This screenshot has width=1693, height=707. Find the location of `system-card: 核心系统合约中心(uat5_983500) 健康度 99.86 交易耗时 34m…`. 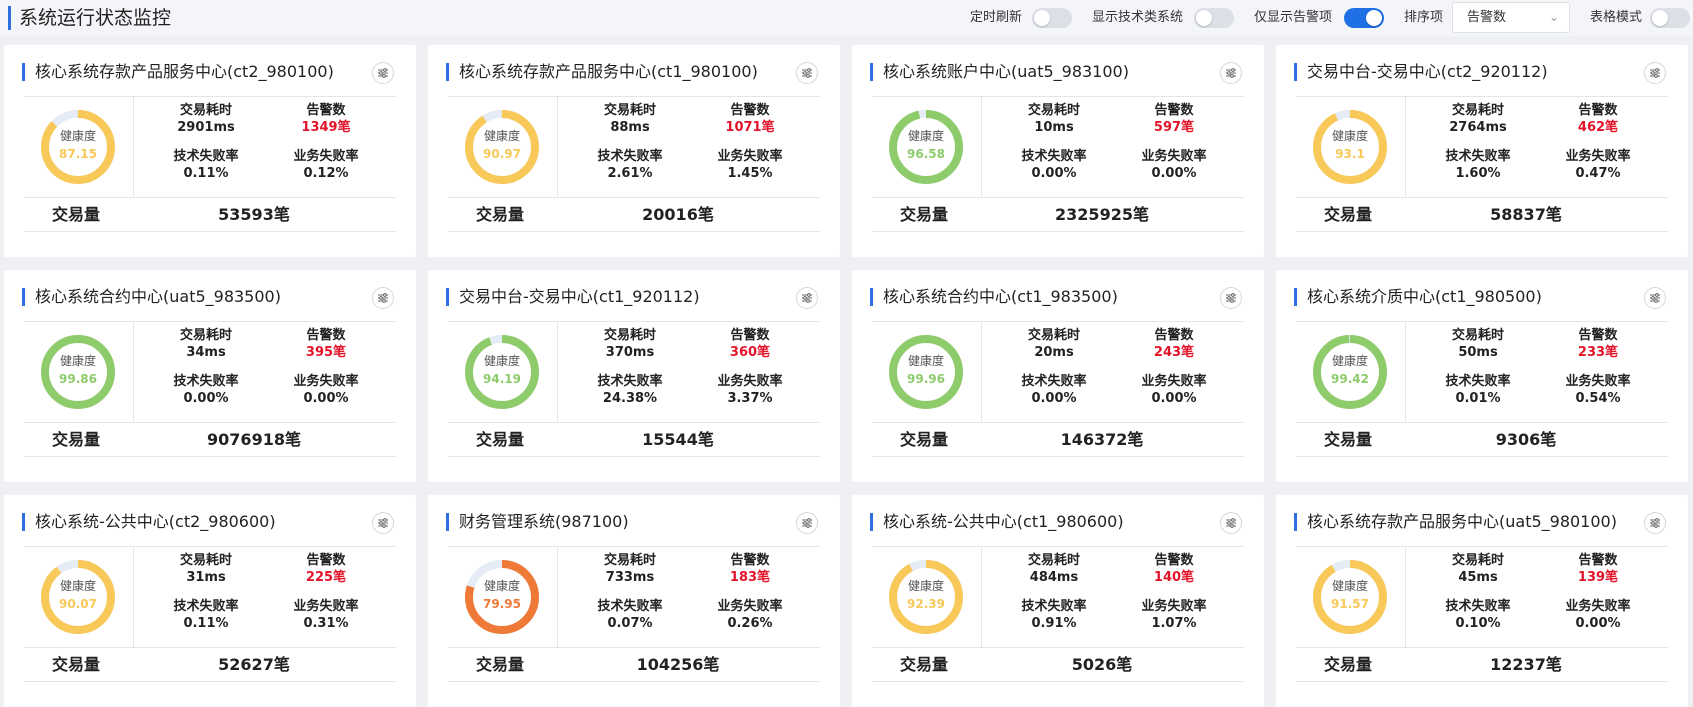

system-card: 核心系统合约中心(uat5_983500) 健康度 99.86 交易耗时 34m… is located at coordinates (210, 376).